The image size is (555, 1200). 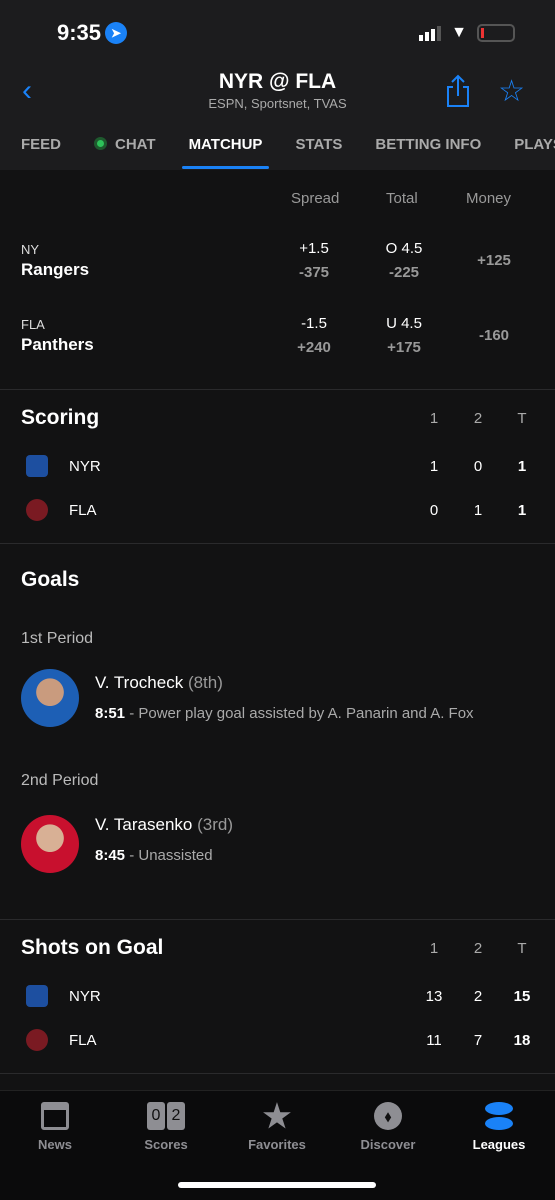 What do you see at coordinates (478, 996) in the screenshot?
I see `shots: 2` at bounding box center [478, 996].